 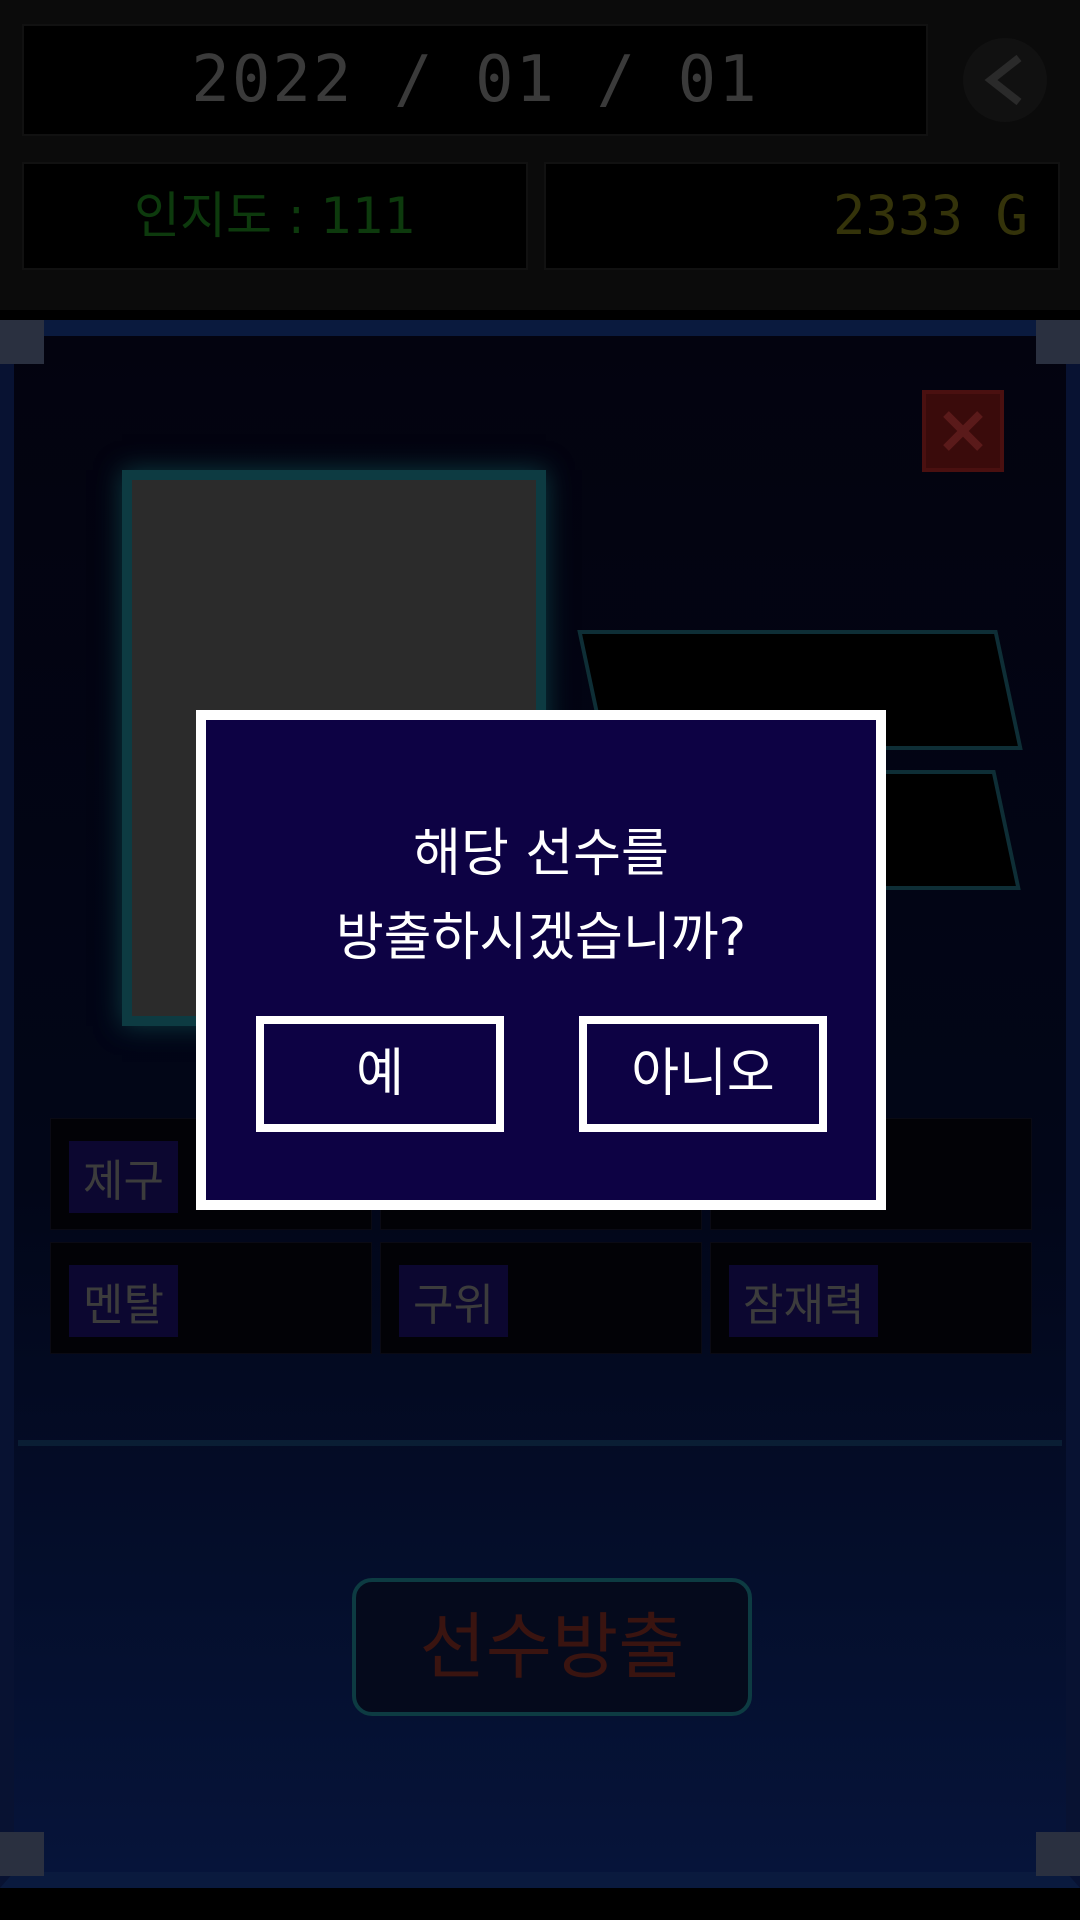 I want to click on dialog-message-line-2: 방출하시겠습니까?, so click(x=541, y=938).